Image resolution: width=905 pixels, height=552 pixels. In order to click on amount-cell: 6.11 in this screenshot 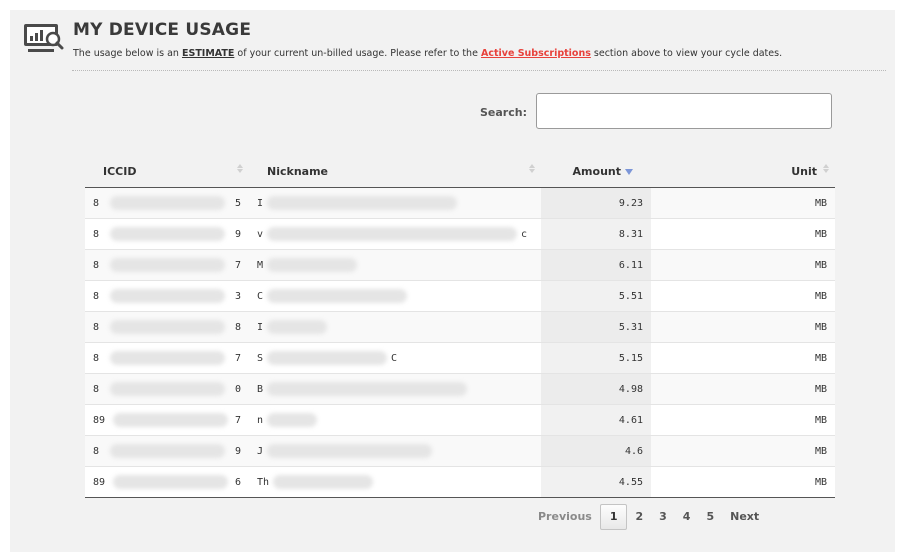, I will do `click(596, 265)`.